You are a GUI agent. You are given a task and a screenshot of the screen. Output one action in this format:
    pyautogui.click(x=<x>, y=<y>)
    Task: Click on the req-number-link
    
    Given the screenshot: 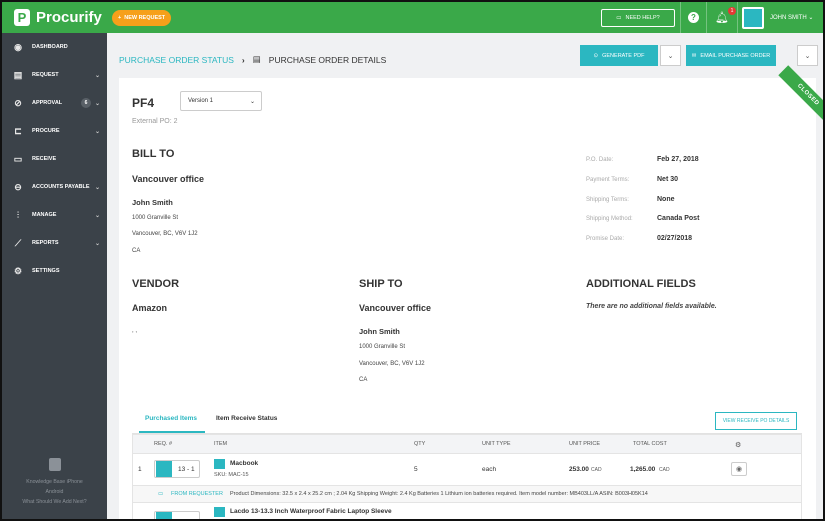 What is the action you would take?
    pyautogui.click(x=177, y=515)
    